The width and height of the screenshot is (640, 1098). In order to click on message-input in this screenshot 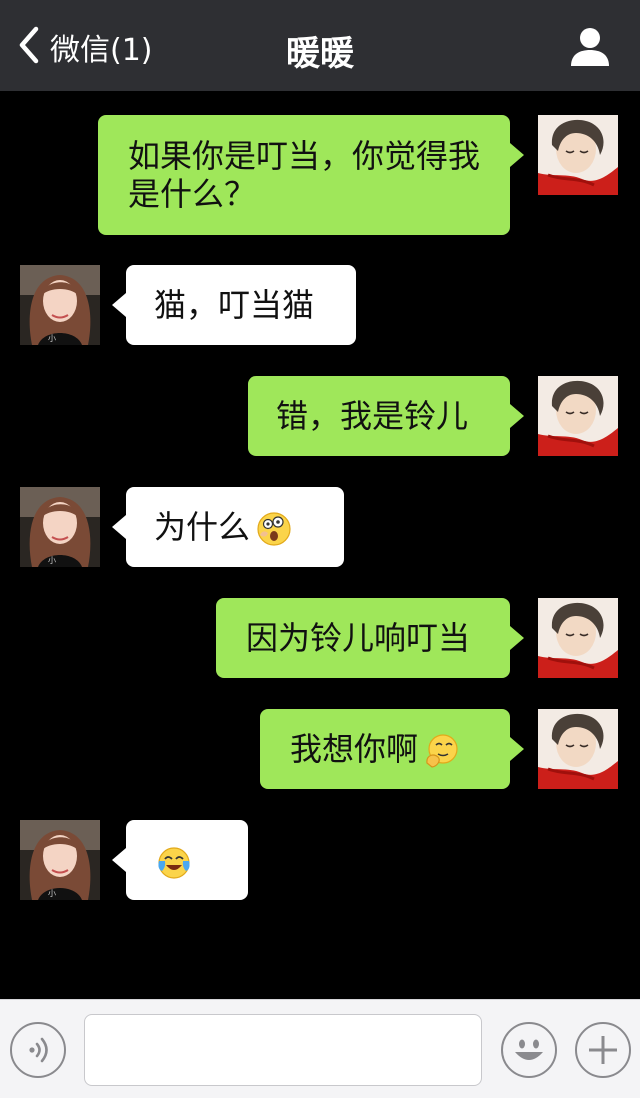, I will do `click(283, 1050)`.